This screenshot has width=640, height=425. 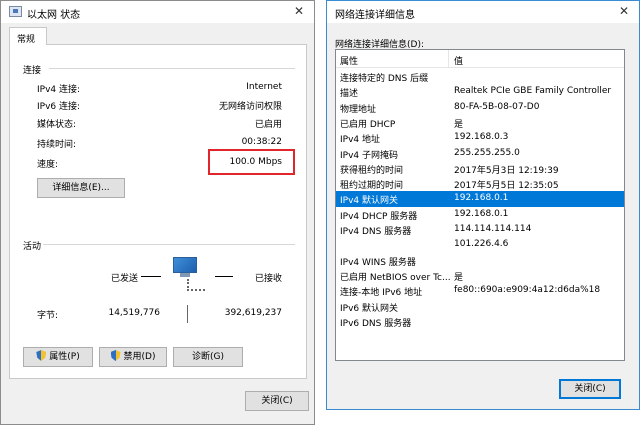 What do you see at coordinates (32, 247) in the screenshot?
I see `activity-heading: 活动` at bounding box center [32, 247].